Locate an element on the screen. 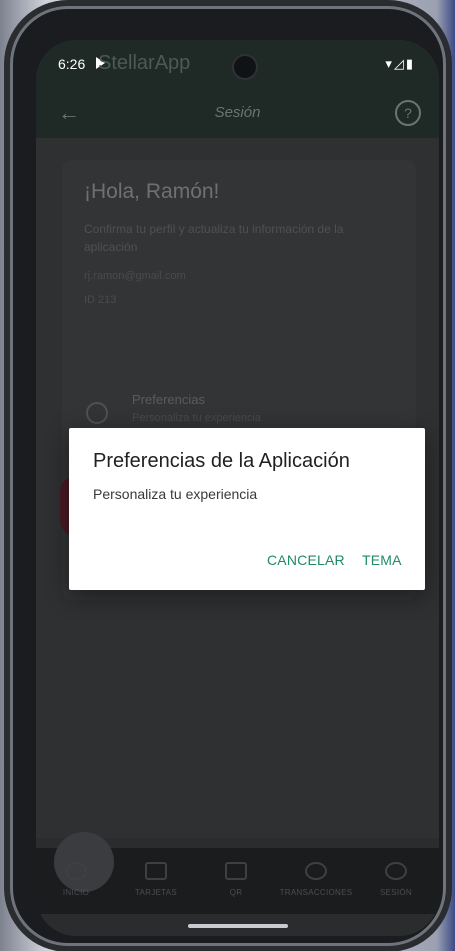 The image size is (455, 951). qr-icon is located at coordinates (236, 871).